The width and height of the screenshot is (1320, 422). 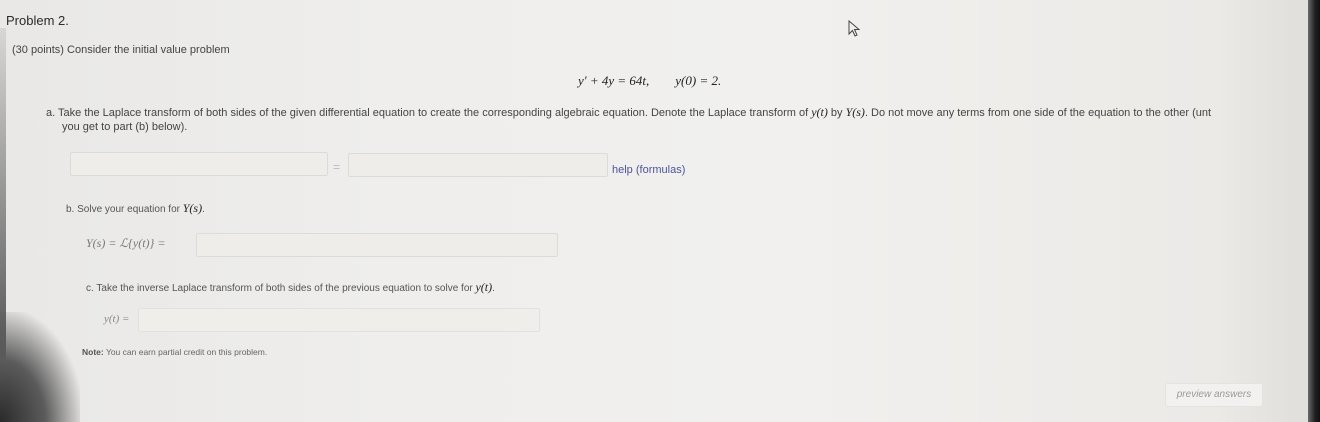 I want to click on preview-answers-button: preview answers, so click(x=1214, y=395).